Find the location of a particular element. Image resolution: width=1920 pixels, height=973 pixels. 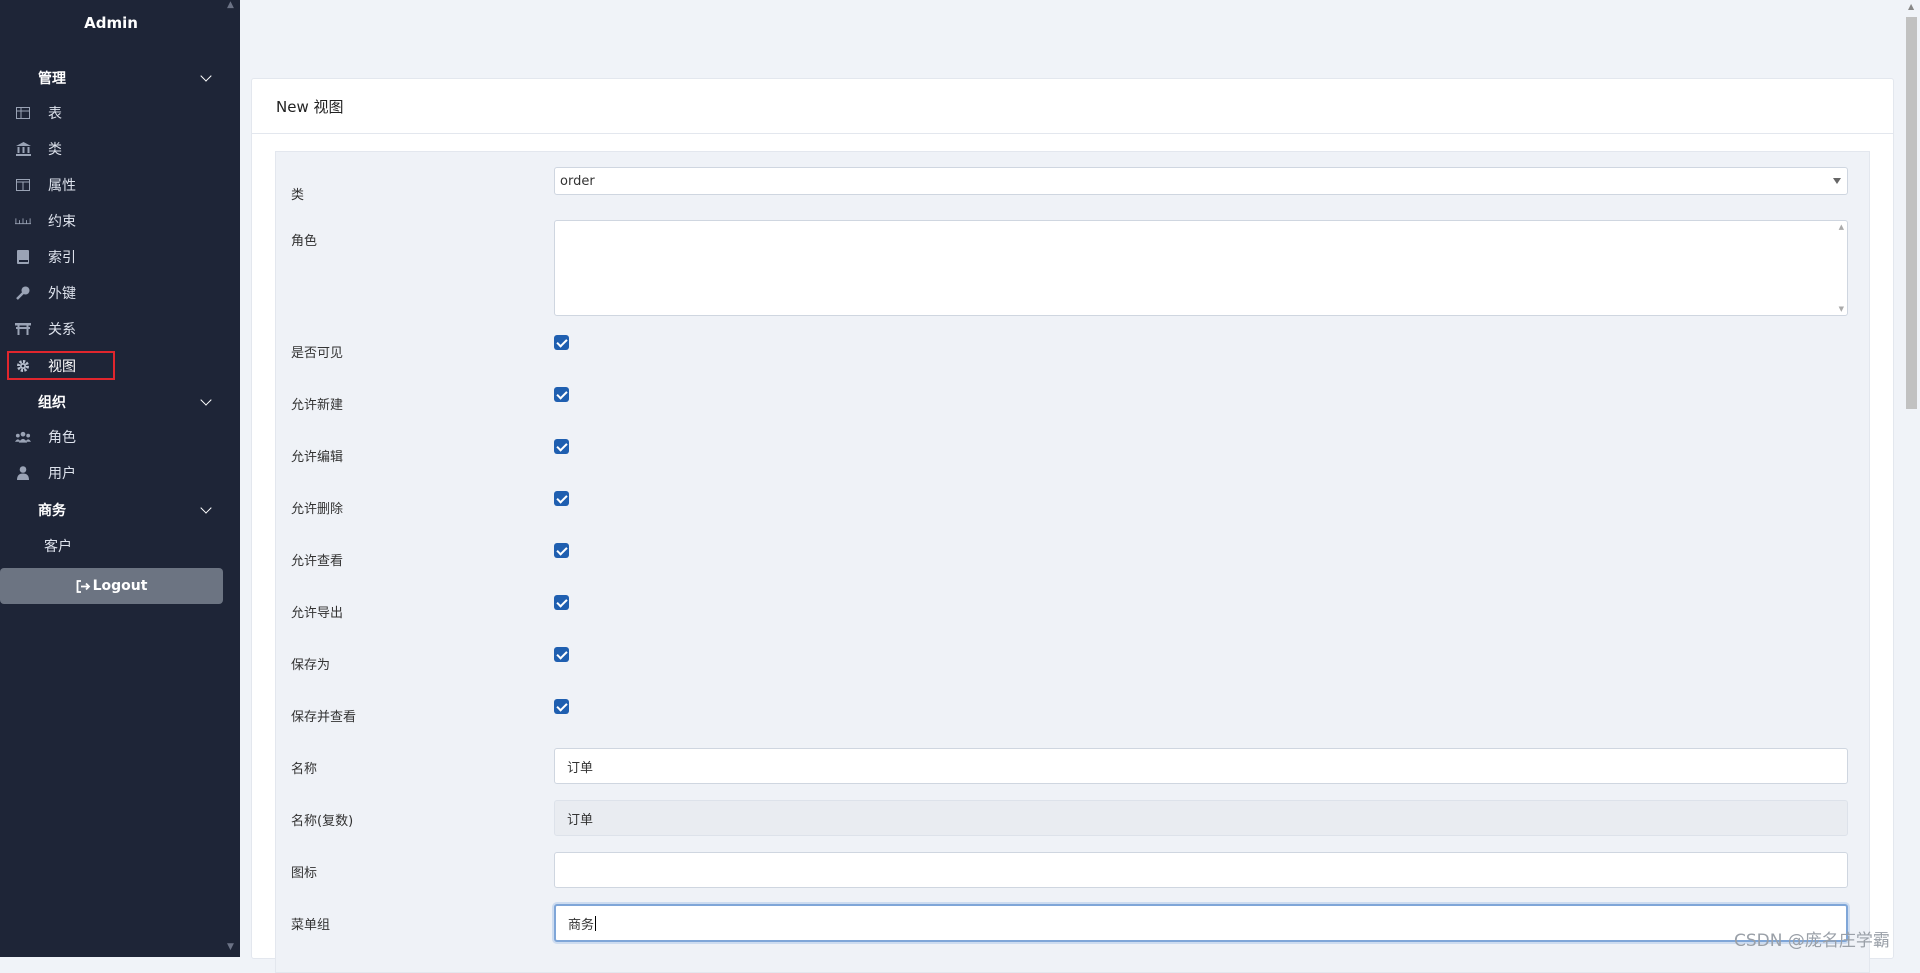

group-label: 管理 is located at coordinates (52, 79).